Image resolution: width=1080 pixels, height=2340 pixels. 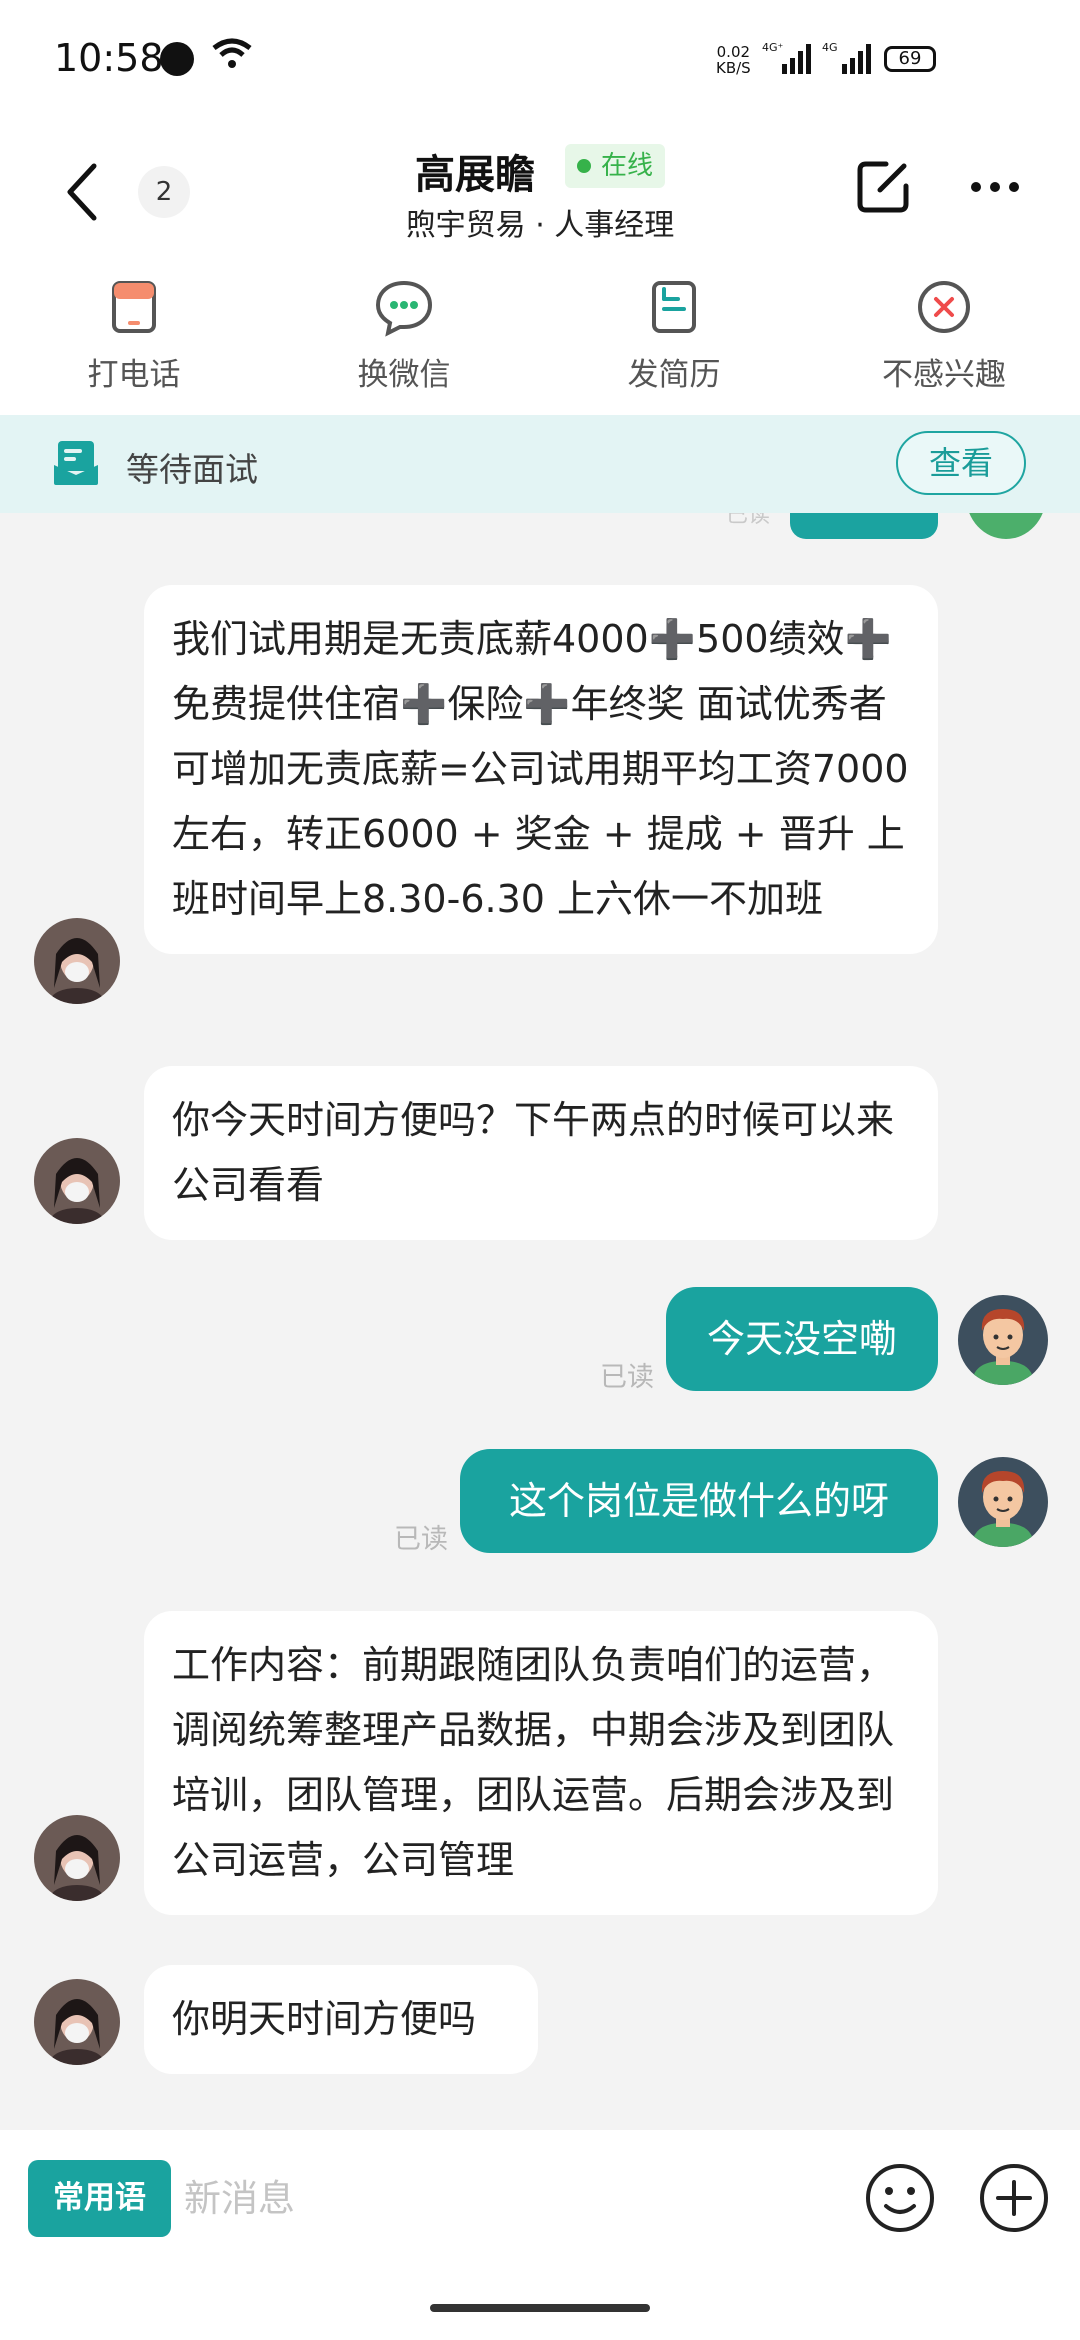 I want to click on not-interested-icon, so click(x=944, y=307).